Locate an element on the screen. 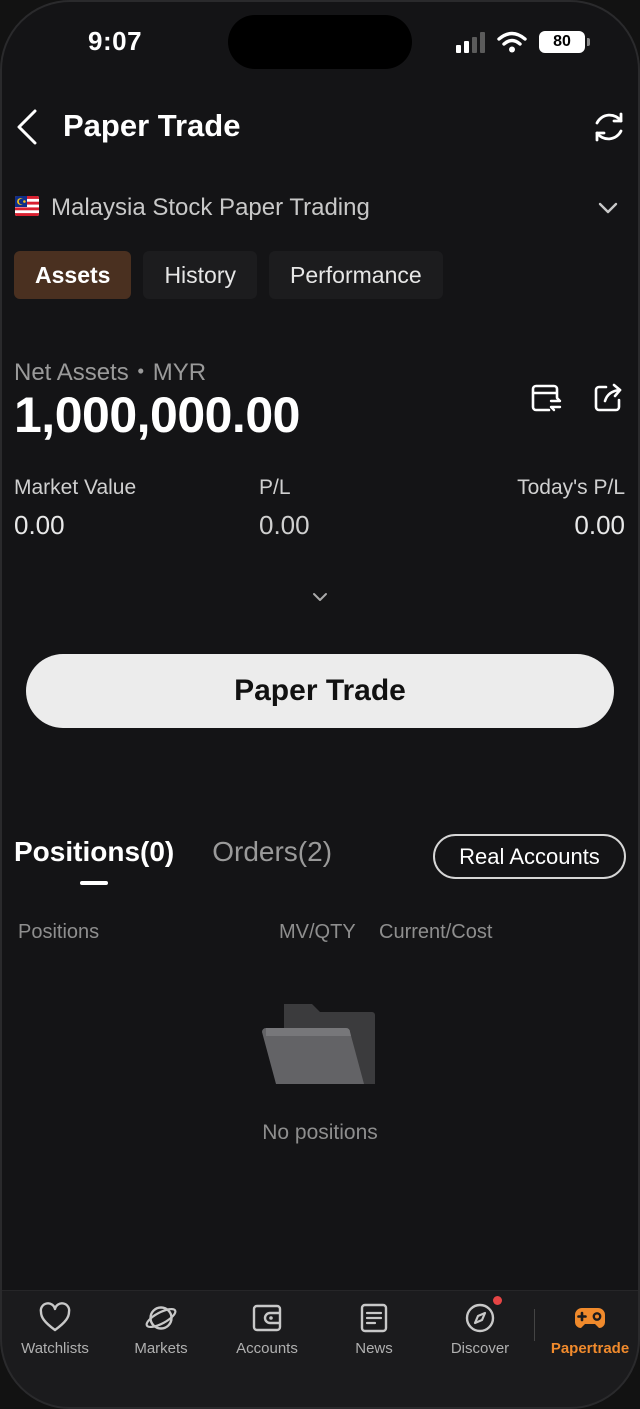 Image resolution: width=640 pixels, height=1409 pixels. section-tabs: Assets History Performance is located at coordinates (228, 275).